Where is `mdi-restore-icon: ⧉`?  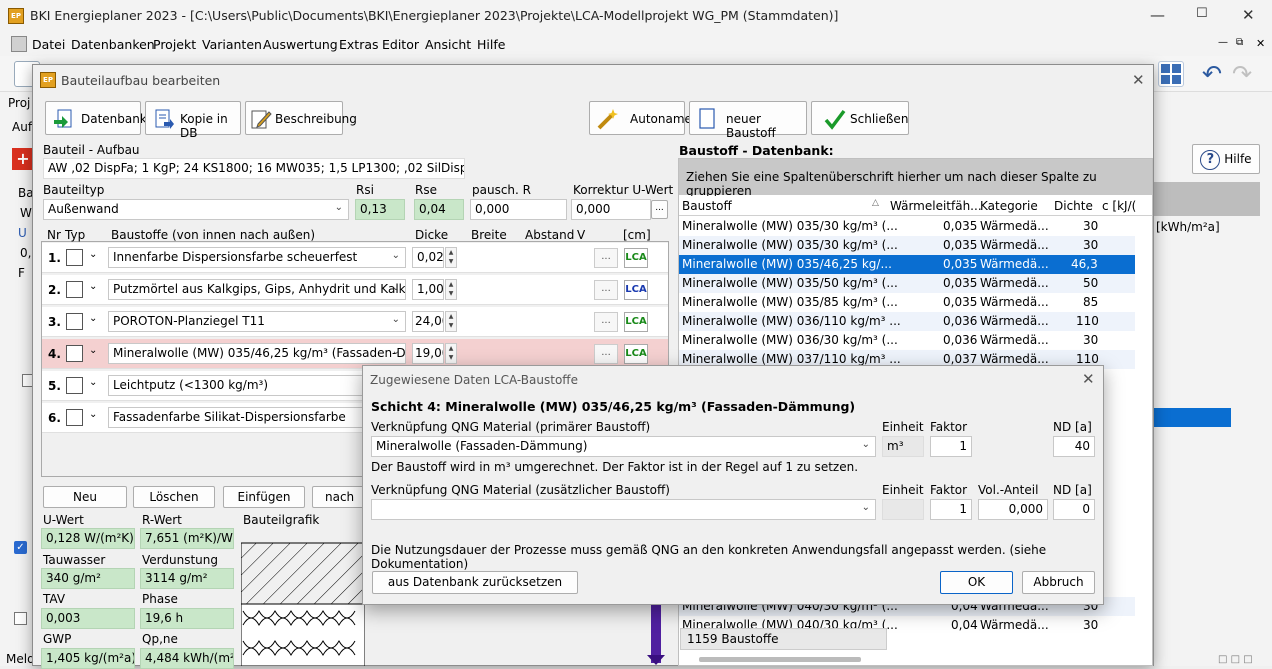
mdi-restore-icon: ⧉ is located at coordinates (1239, 42).